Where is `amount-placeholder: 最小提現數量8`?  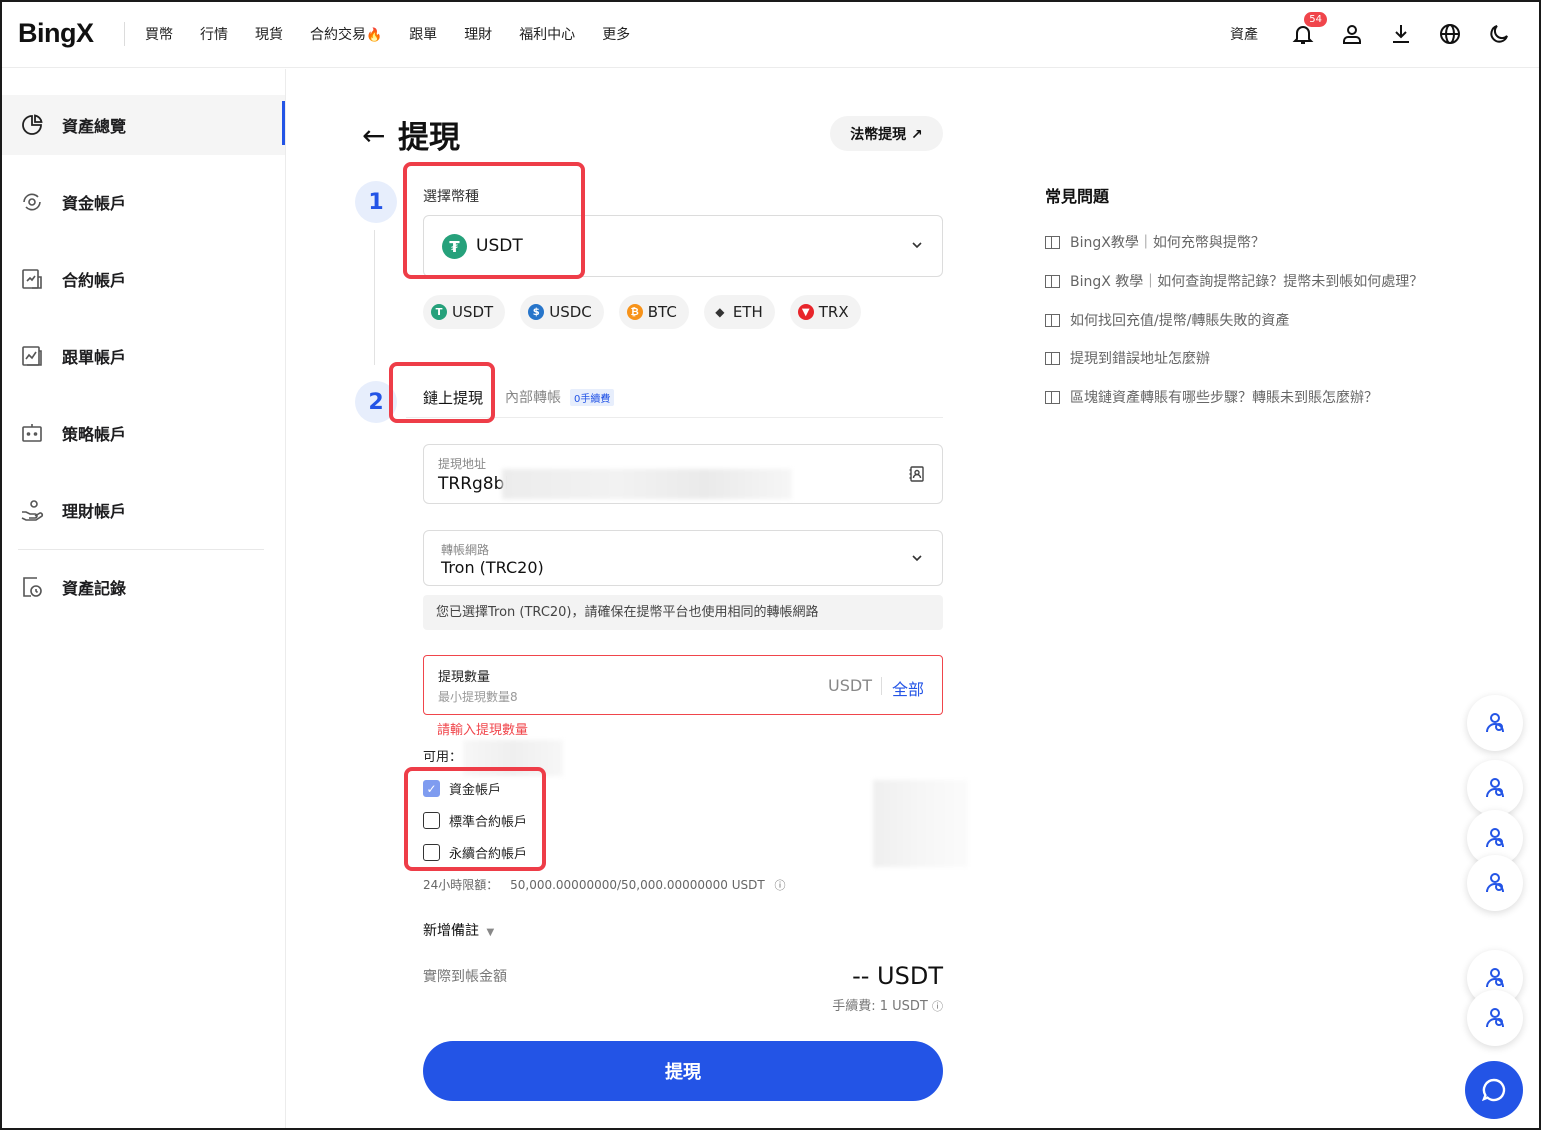
amount-placeholder: 最小提現數量8 is located at coordinates (478, 697).